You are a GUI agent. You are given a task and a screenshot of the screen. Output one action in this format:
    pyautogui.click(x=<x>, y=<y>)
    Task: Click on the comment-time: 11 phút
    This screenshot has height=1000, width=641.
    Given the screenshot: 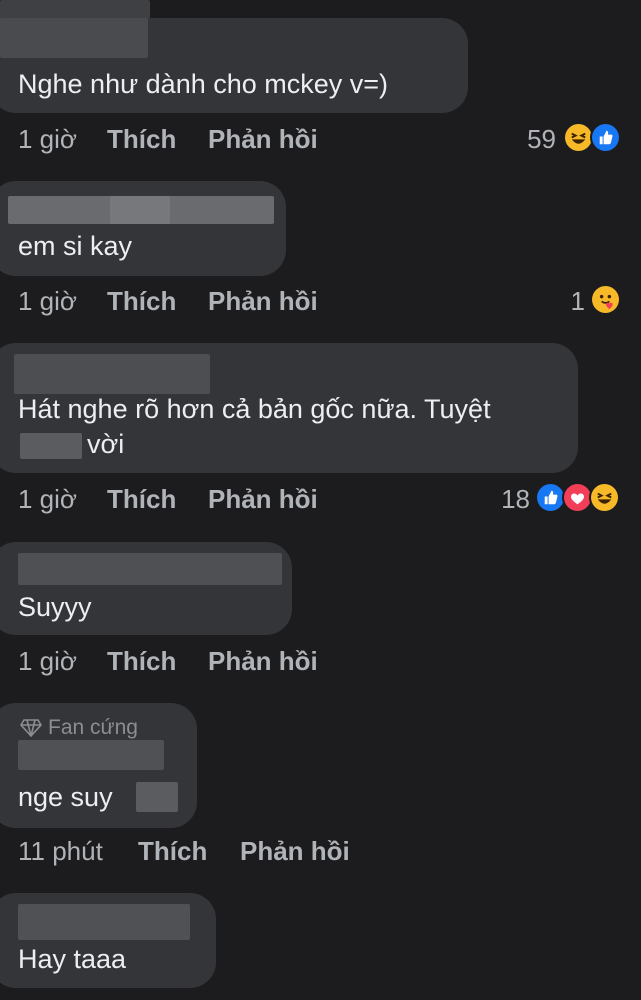 What is the action you would take?
    pyautogui.click(x=60, y=851)
    